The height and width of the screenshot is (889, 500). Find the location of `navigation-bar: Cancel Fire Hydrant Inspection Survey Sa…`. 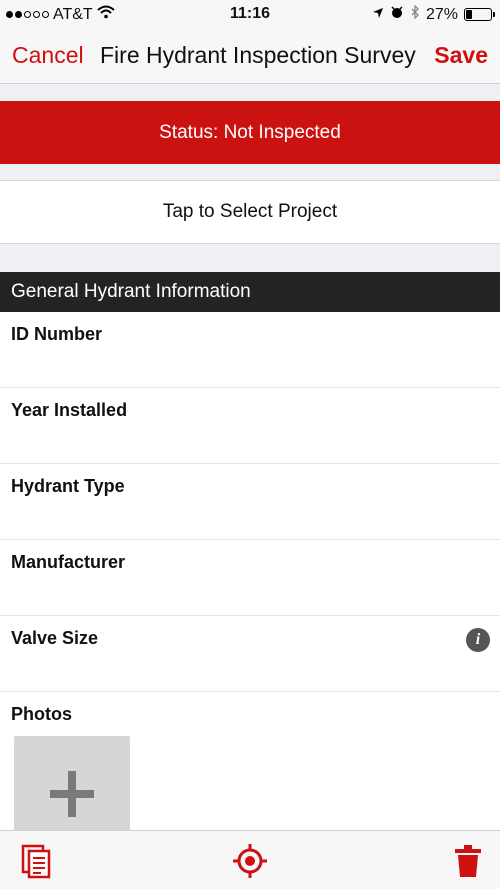

navigation-bar: Cancel Fire Hydrant Inspection Survey Sa… is located at coordinates (250, 56).